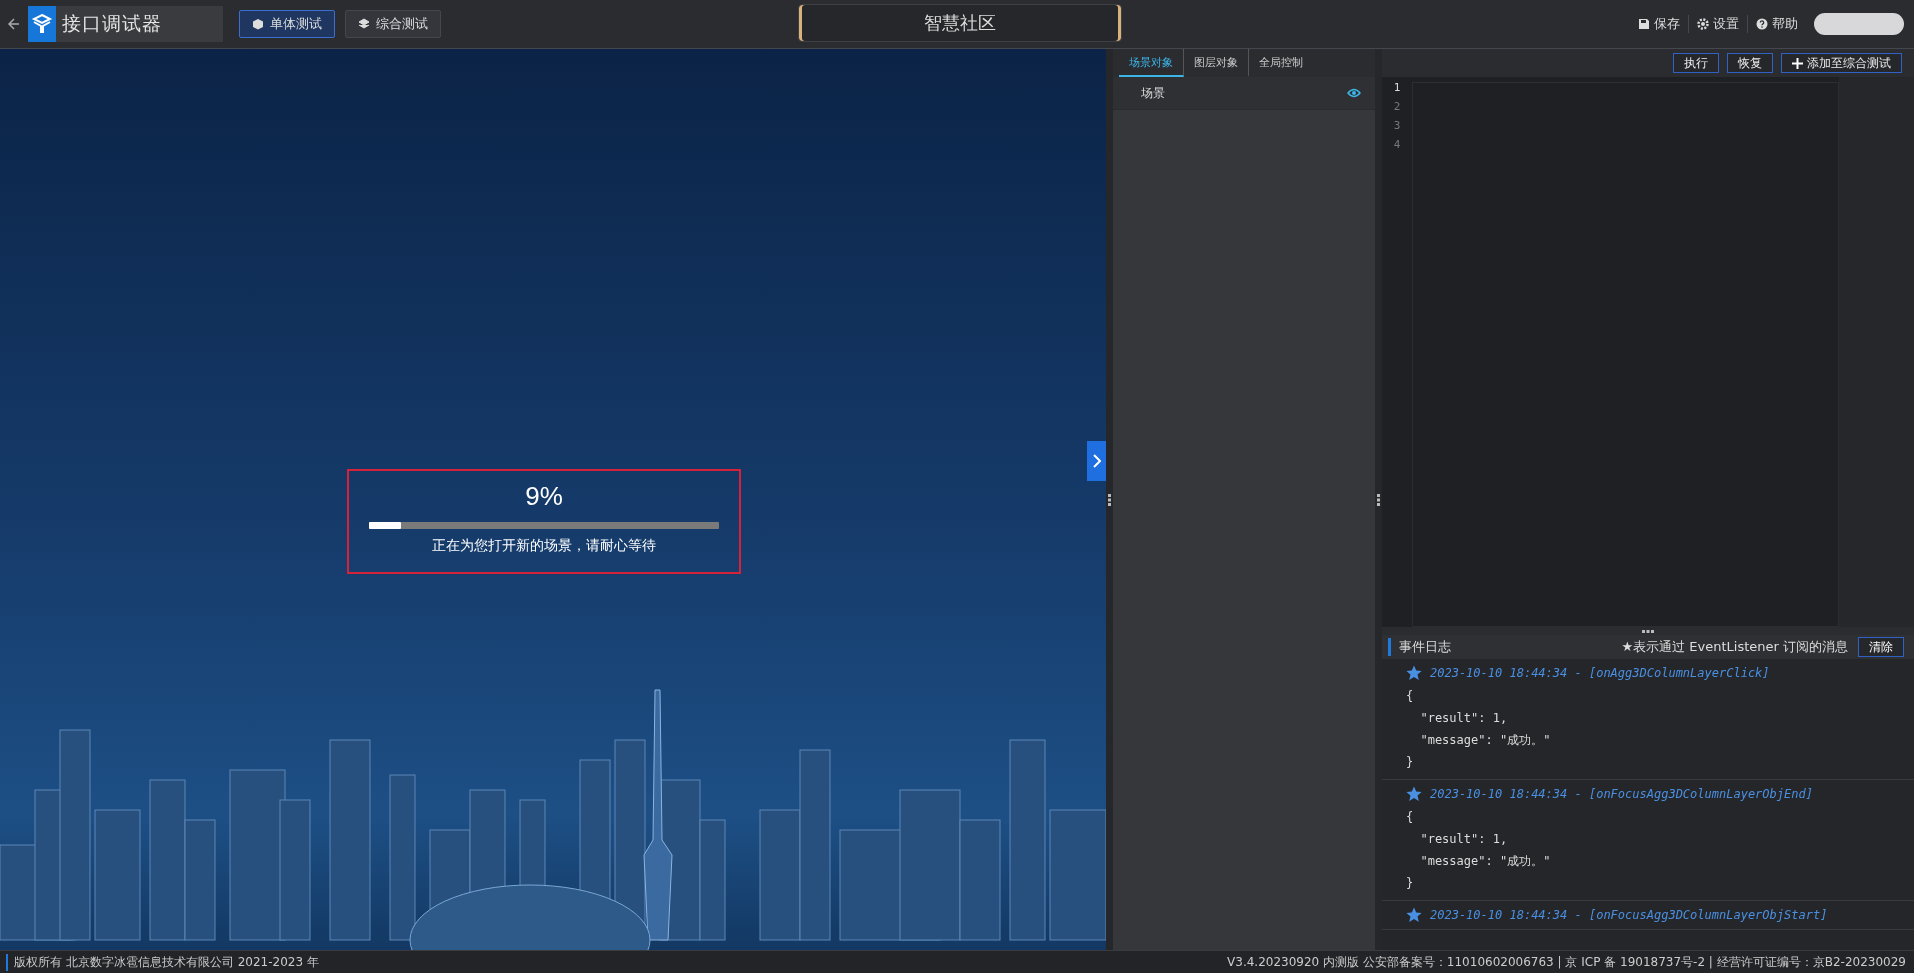 The width and height of the screenshot is (1914, 973). Describe the element at coordinates (1859, 24) in the screenshot. I see `user-avatar` at that location.